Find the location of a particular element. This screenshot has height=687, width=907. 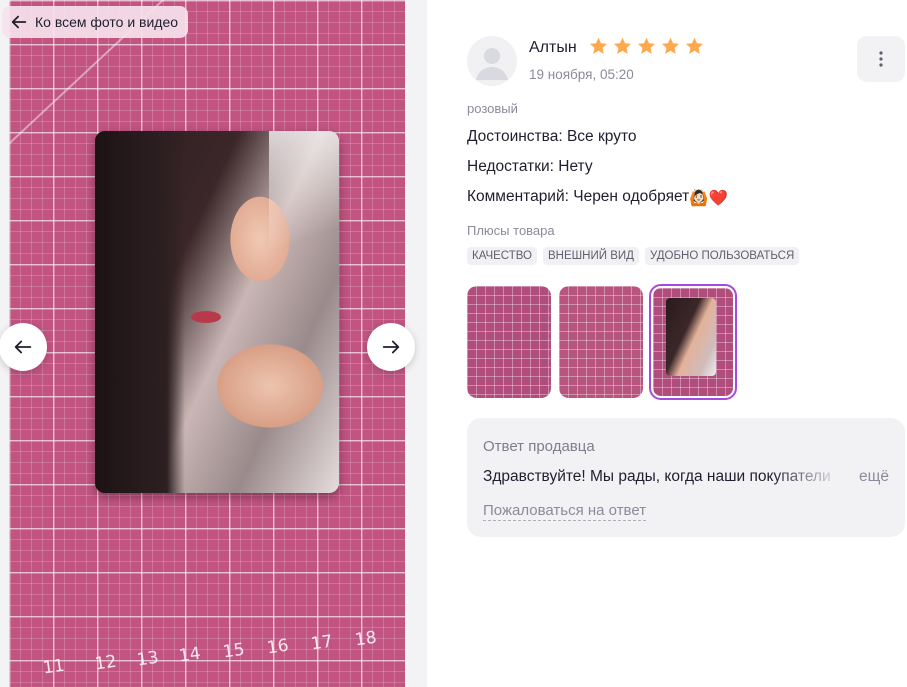

ruler-number: 12 is located at coordinates (105, 663).